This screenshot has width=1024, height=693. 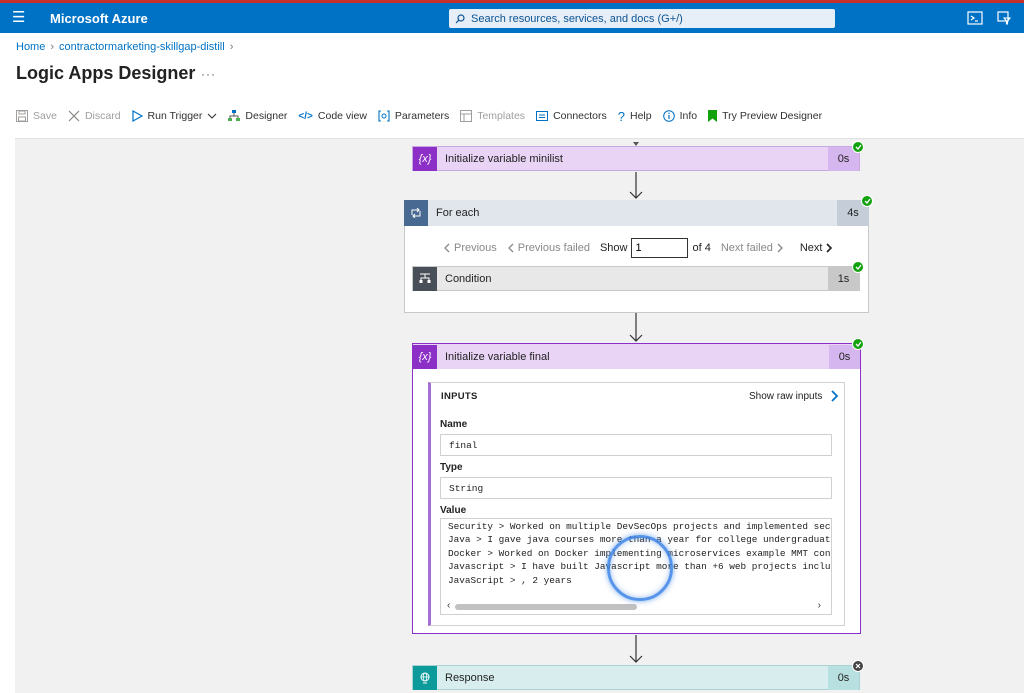 What do you see at coordinates (36, 116) in the screenshot?
I see `save-button: Save` at bounding box center [36, 116].